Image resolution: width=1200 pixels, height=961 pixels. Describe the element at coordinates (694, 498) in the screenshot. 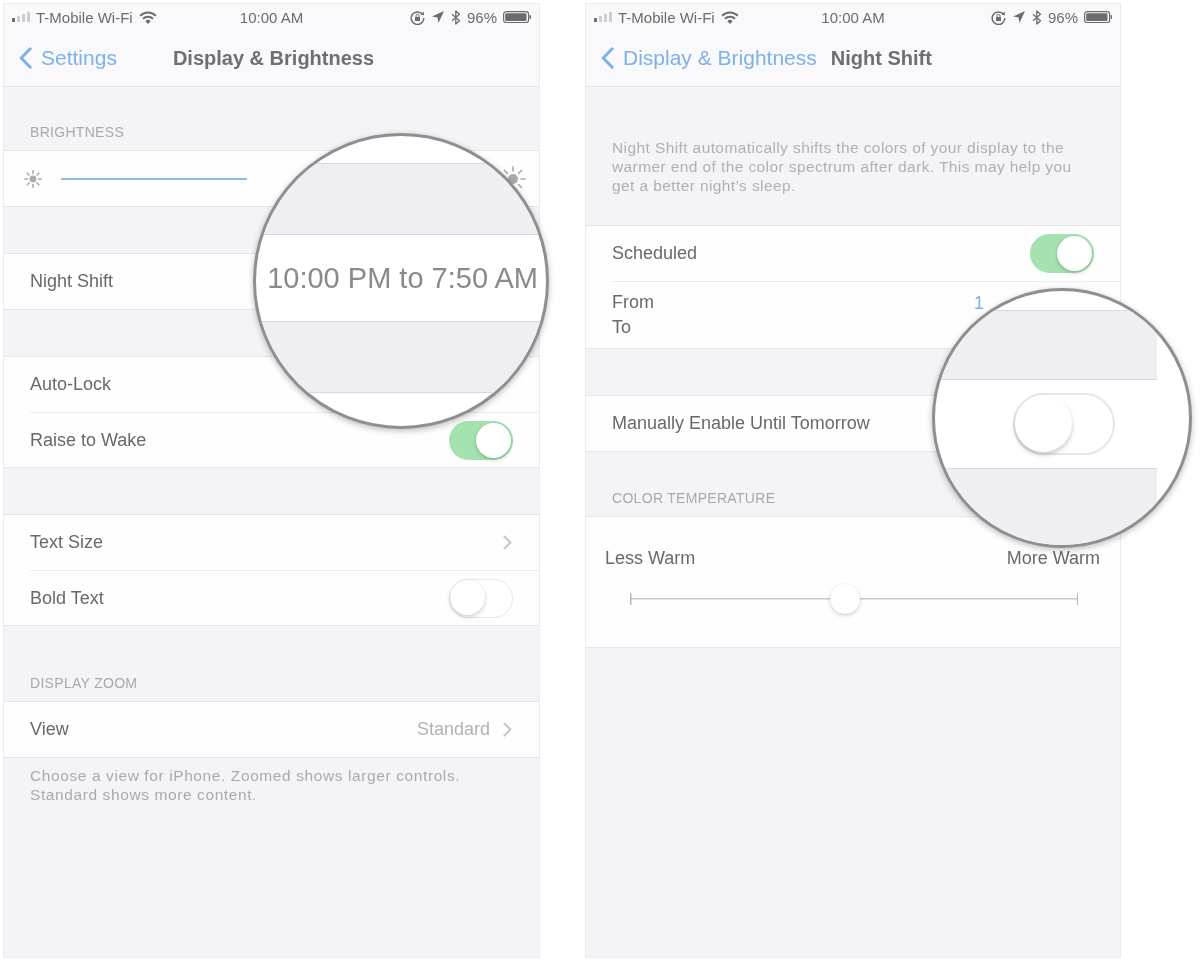

I see `section-header: COLOR TEMPERATURE` at that location.